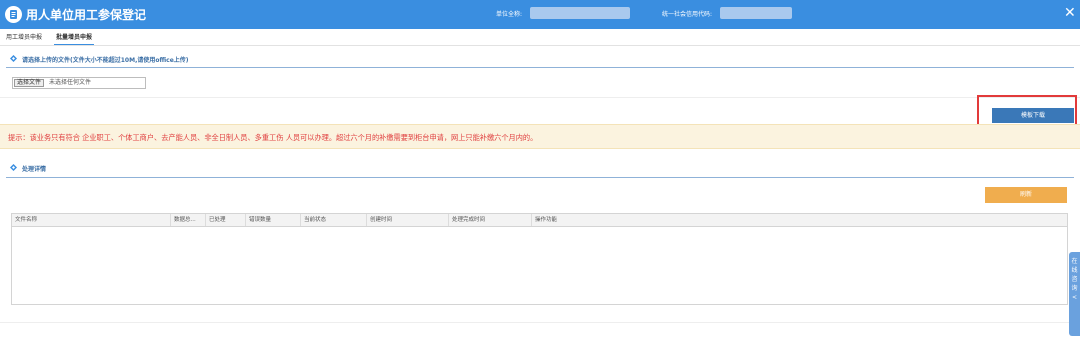  Describe the element at coordinates (687, 14) in the screenshot. I see `credit-code-label: 统一社会信用代码:` at that location.